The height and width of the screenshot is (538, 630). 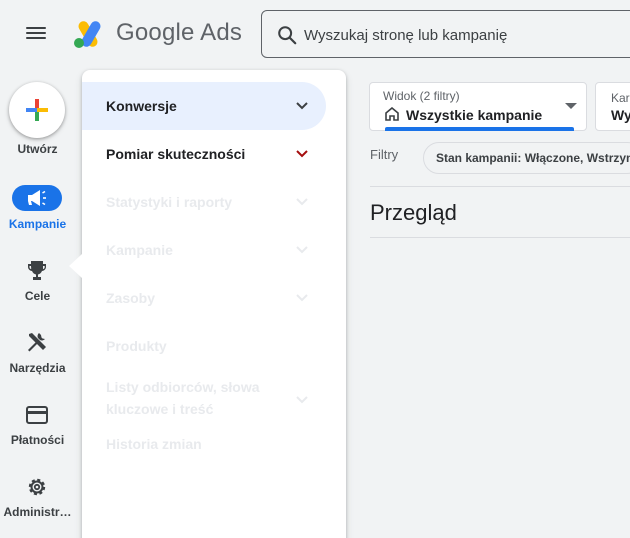 What do you see at coordinates (620, 115) in the screenshot?
I see `second-view-value: Wy` at bounding box center [620, 115].